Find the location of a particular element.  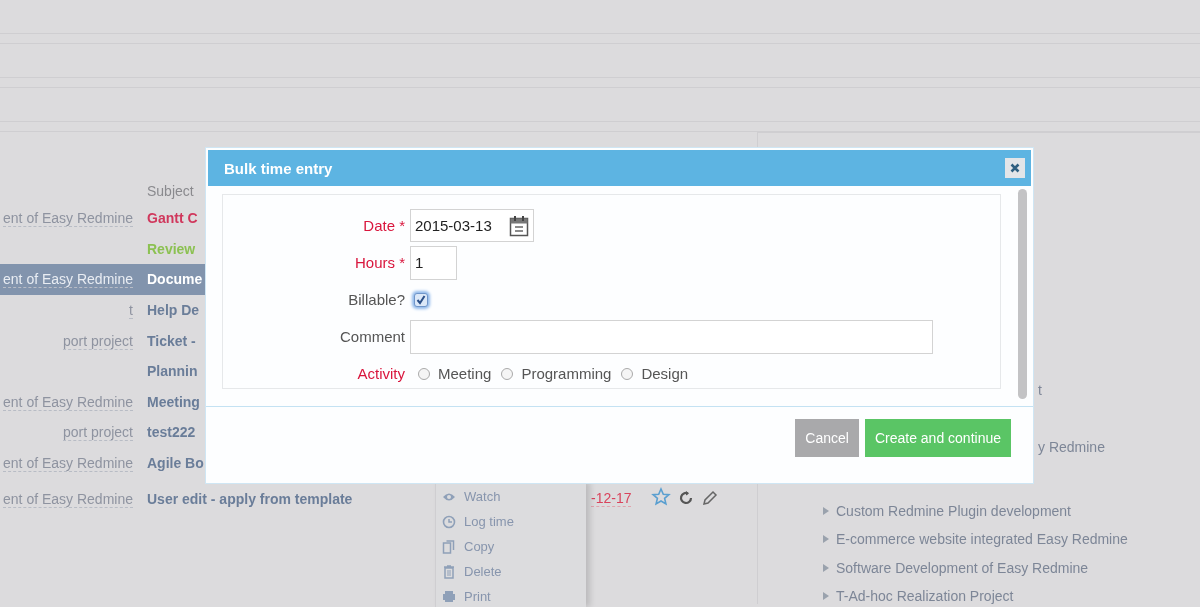

field-label: Comment is located at coordinates (371, 336).